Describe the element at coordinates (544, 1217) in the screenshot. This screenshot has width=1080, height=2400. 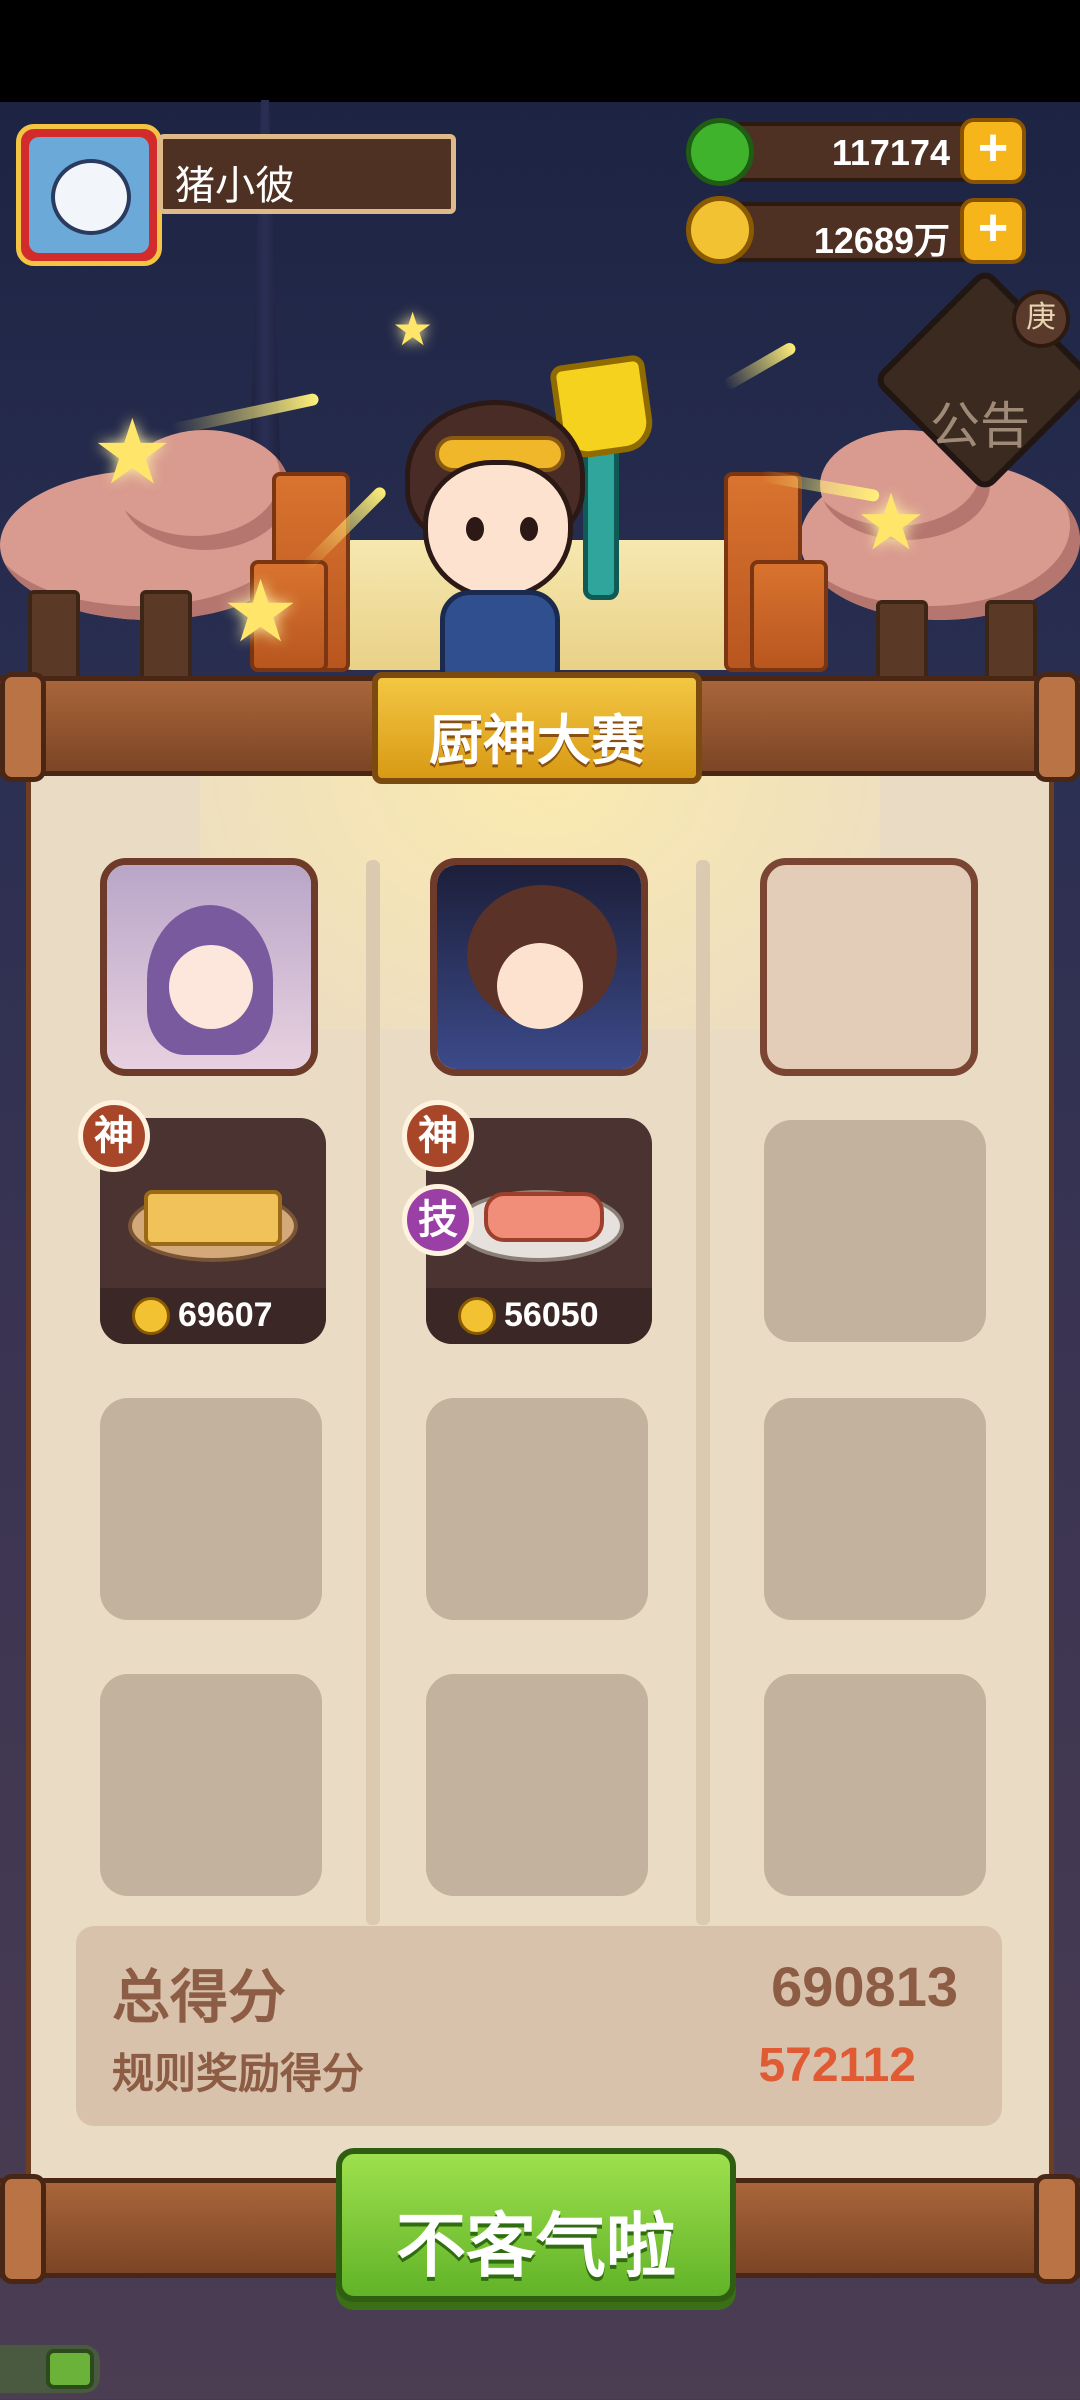
I see `dish-meat-icon` at that location.